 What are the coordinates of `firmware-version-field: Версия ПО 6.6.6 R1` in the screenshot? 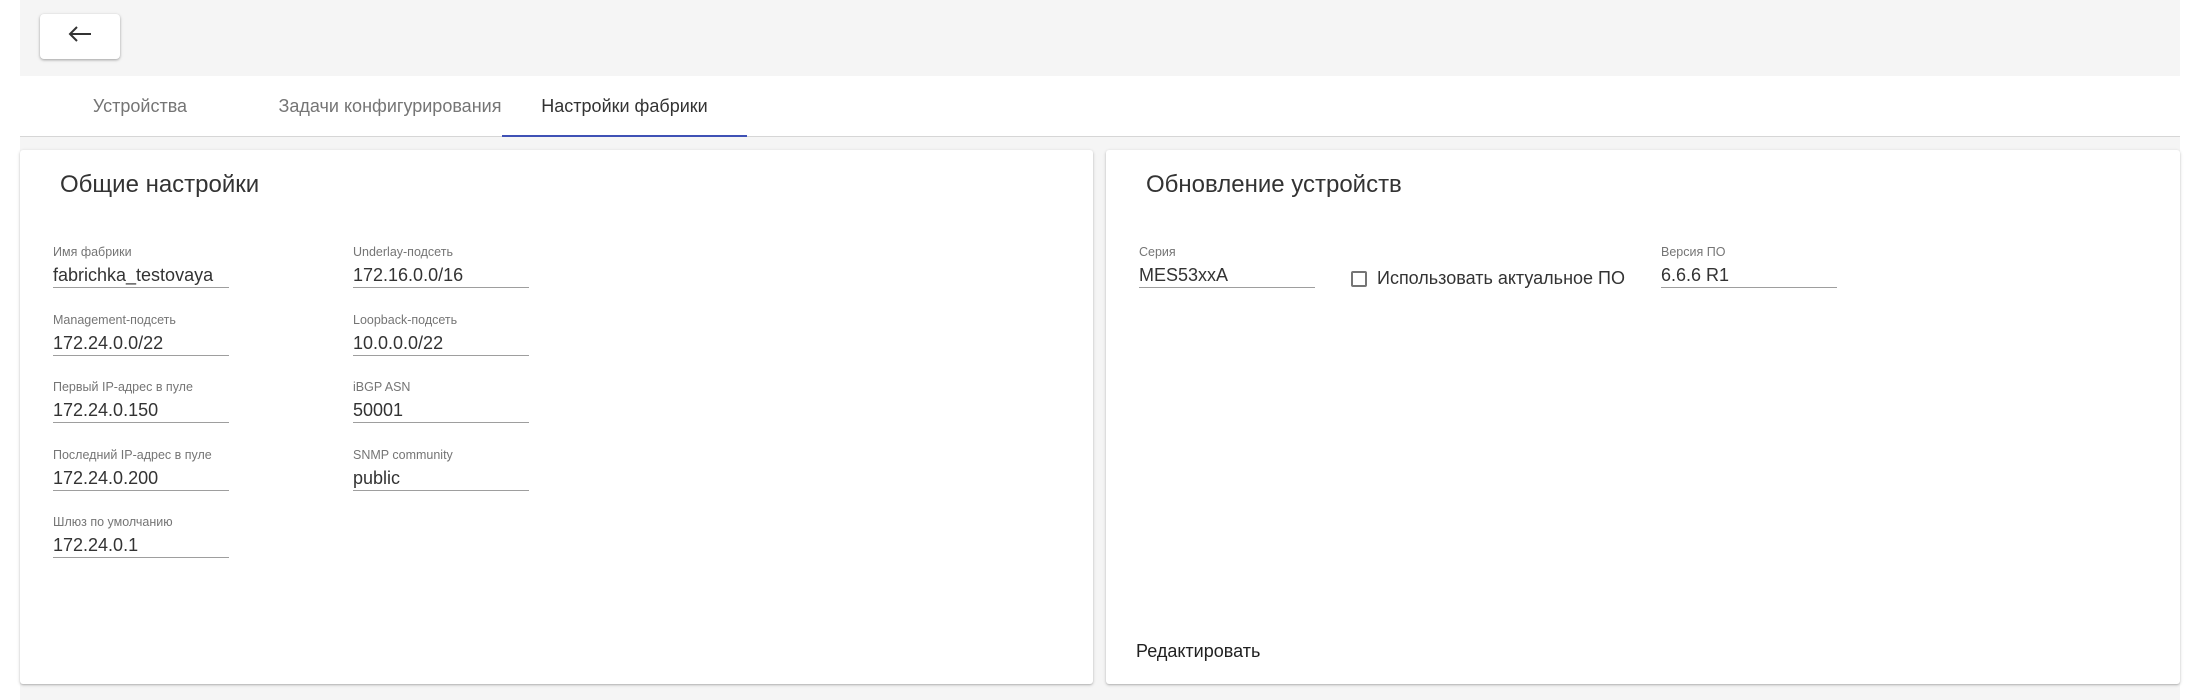 It's located at (1749, 266).